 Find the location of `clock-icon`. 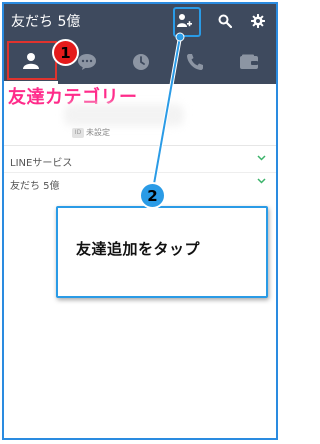

clock-icon is located at coordinates (141, 62).